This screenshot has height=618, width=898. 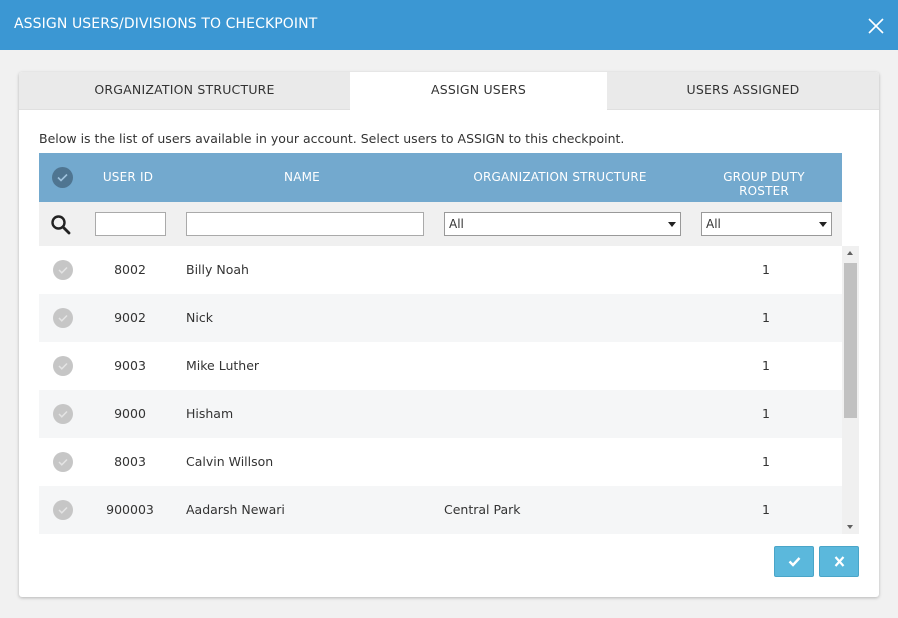 What do you see at coordinates (440, 224) in the screenshot?
I see `filter-row: All All` at bounding box center [440, 224].